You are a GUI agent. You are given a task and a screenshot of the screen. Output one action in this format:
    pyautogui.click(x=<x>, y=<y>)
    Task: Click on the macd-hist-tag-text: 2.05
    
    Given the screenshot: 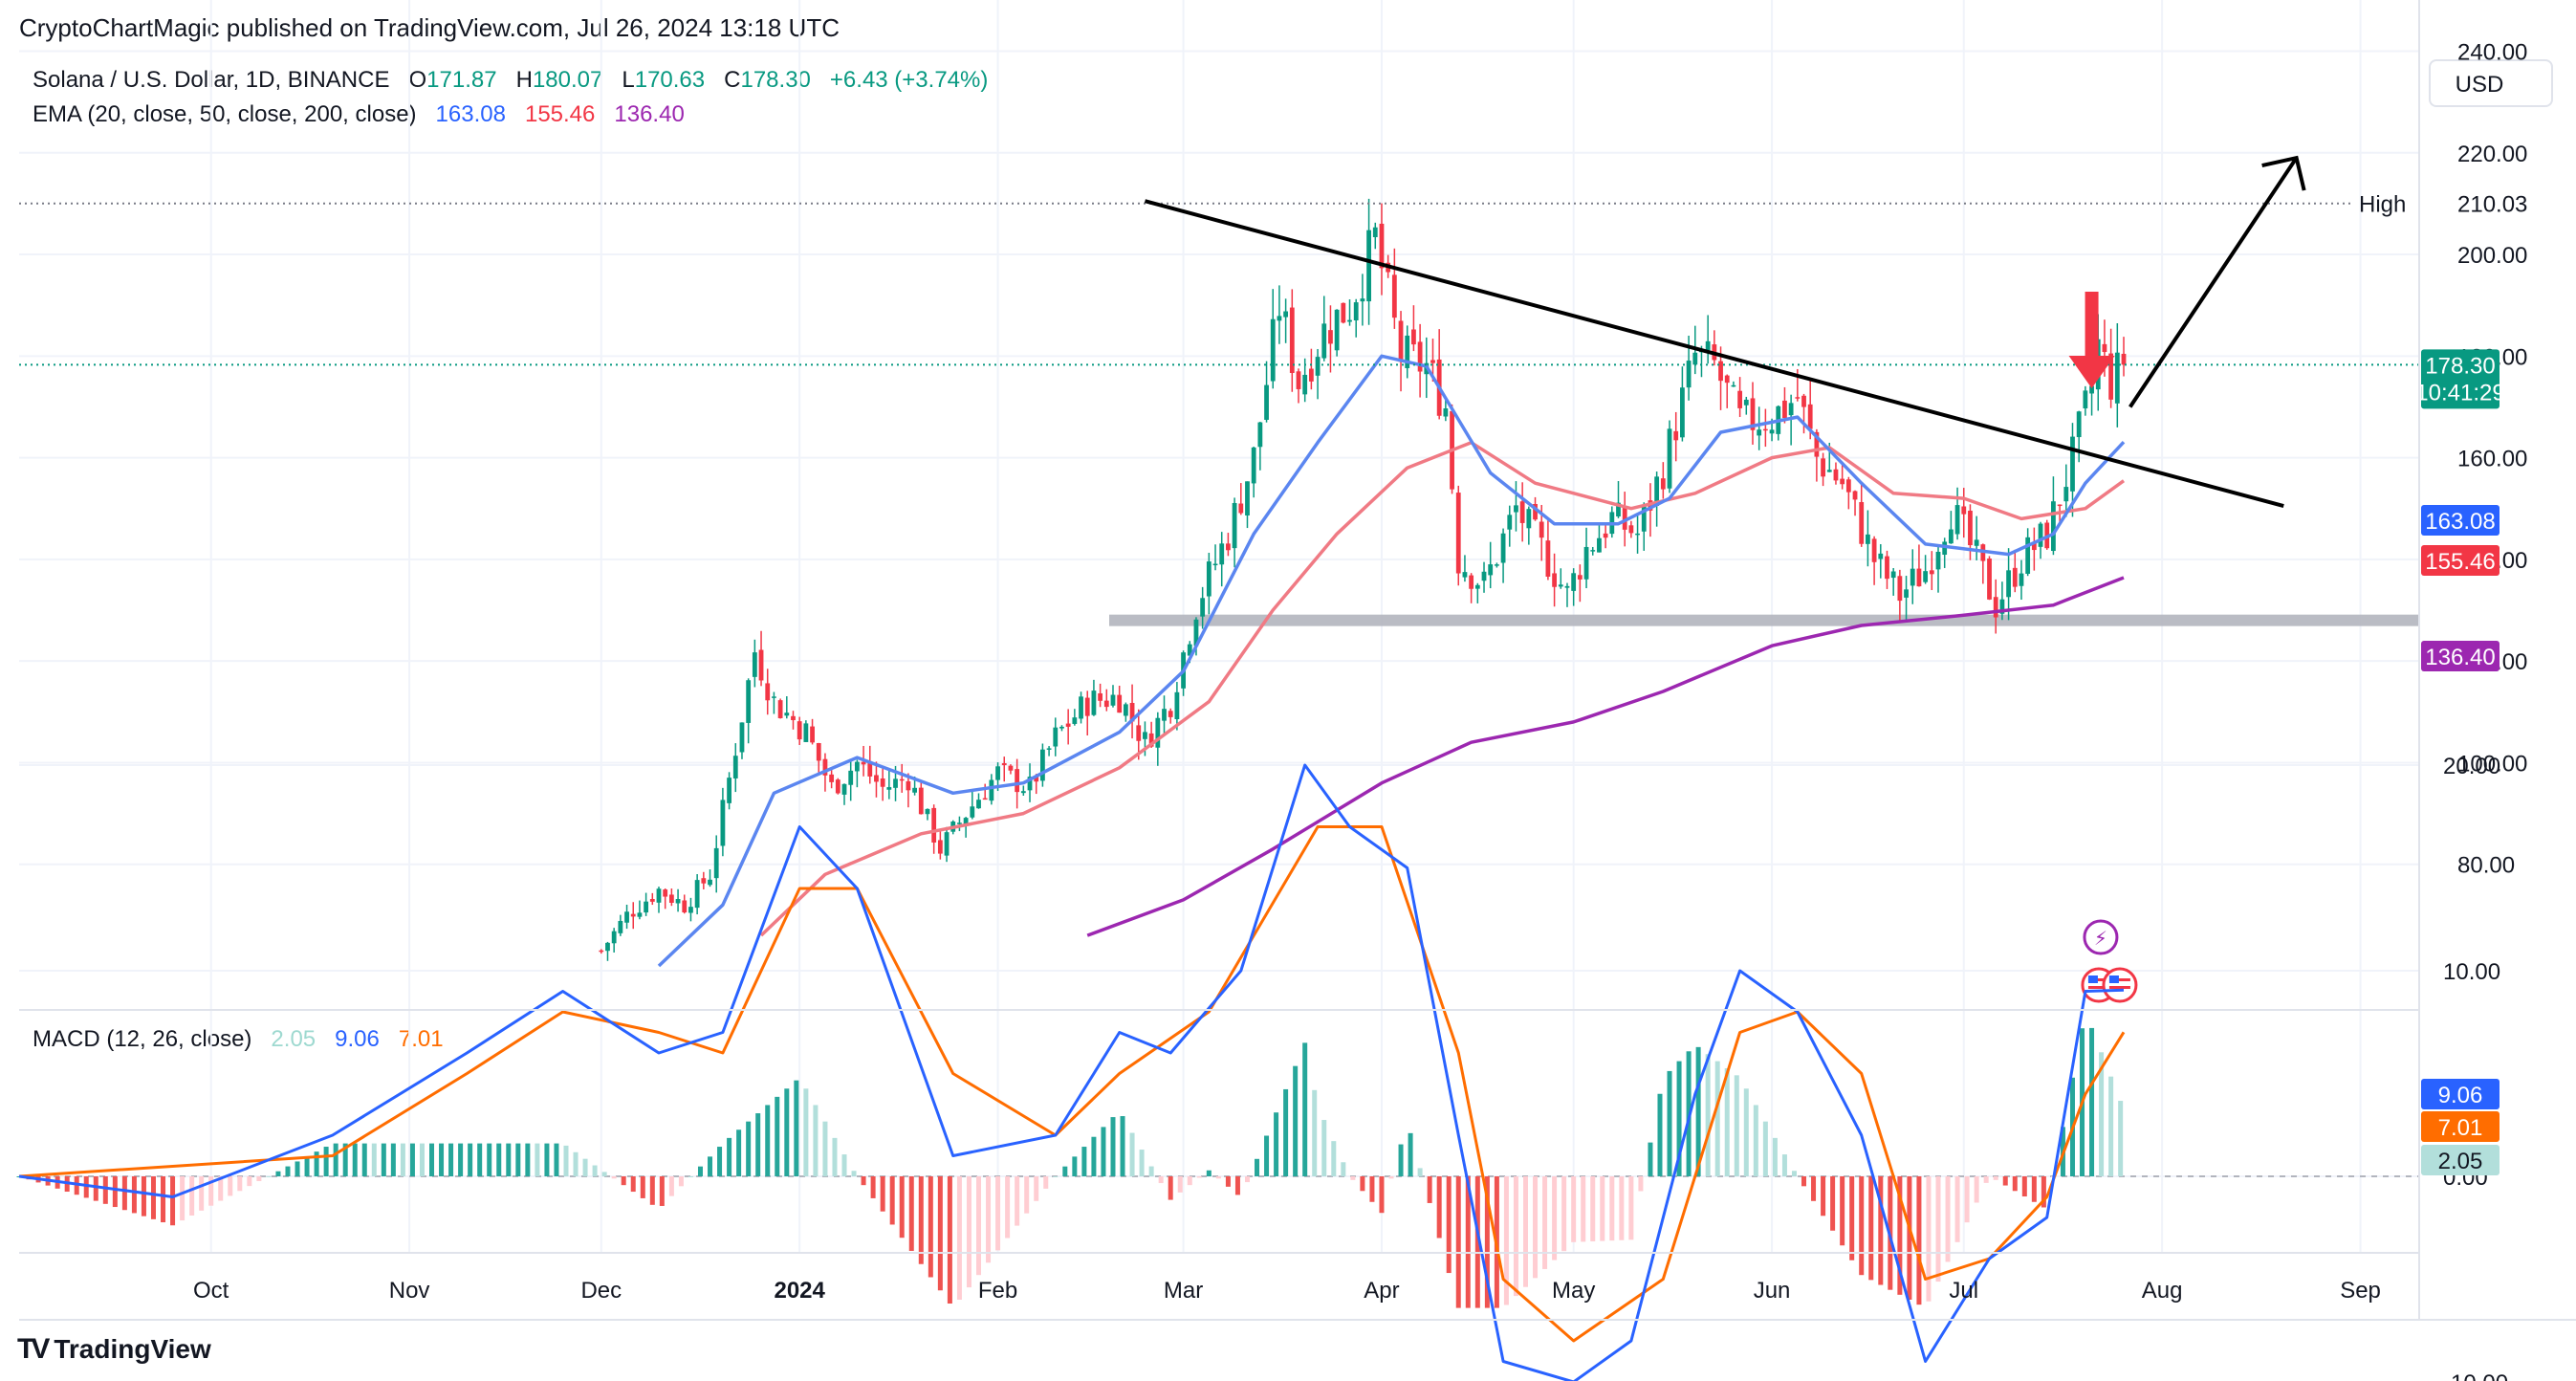 What is the action you would take?
    pyautogui.click(x=2460, y=1162)
    